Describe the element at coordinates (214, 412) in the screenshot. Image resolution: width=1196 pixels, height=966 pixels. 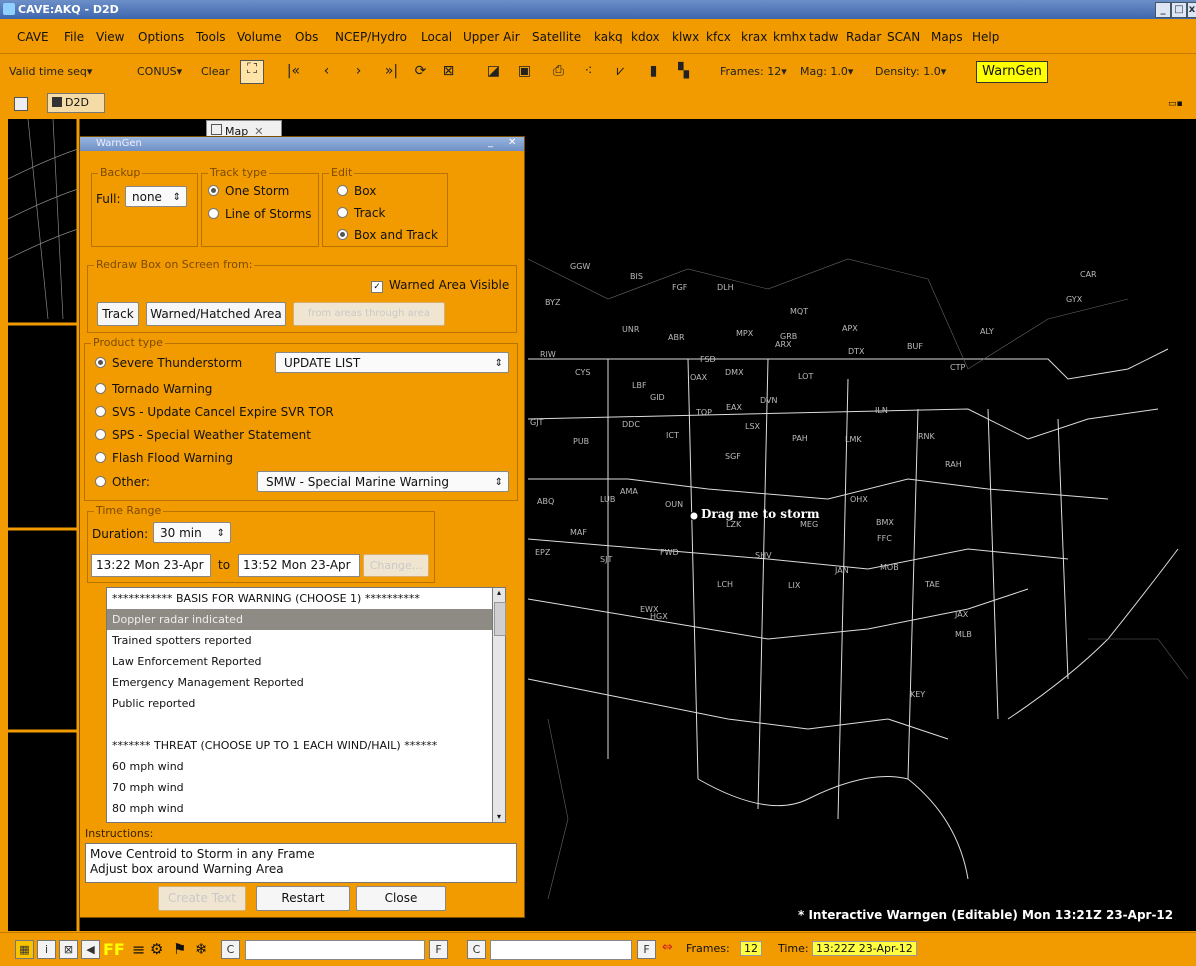
I see `radio-svs: SVS - Update Cancel Expire SVR TOR` at that location.